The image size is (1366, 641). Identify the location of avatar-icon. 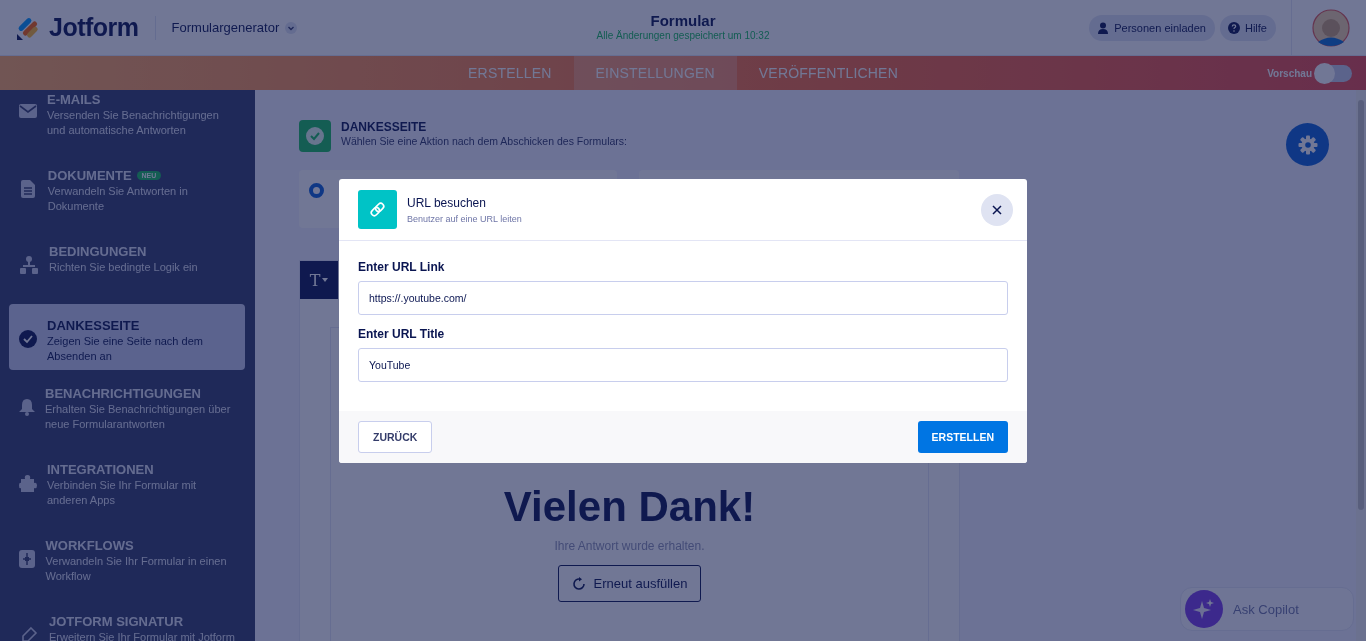
(1331, 27).